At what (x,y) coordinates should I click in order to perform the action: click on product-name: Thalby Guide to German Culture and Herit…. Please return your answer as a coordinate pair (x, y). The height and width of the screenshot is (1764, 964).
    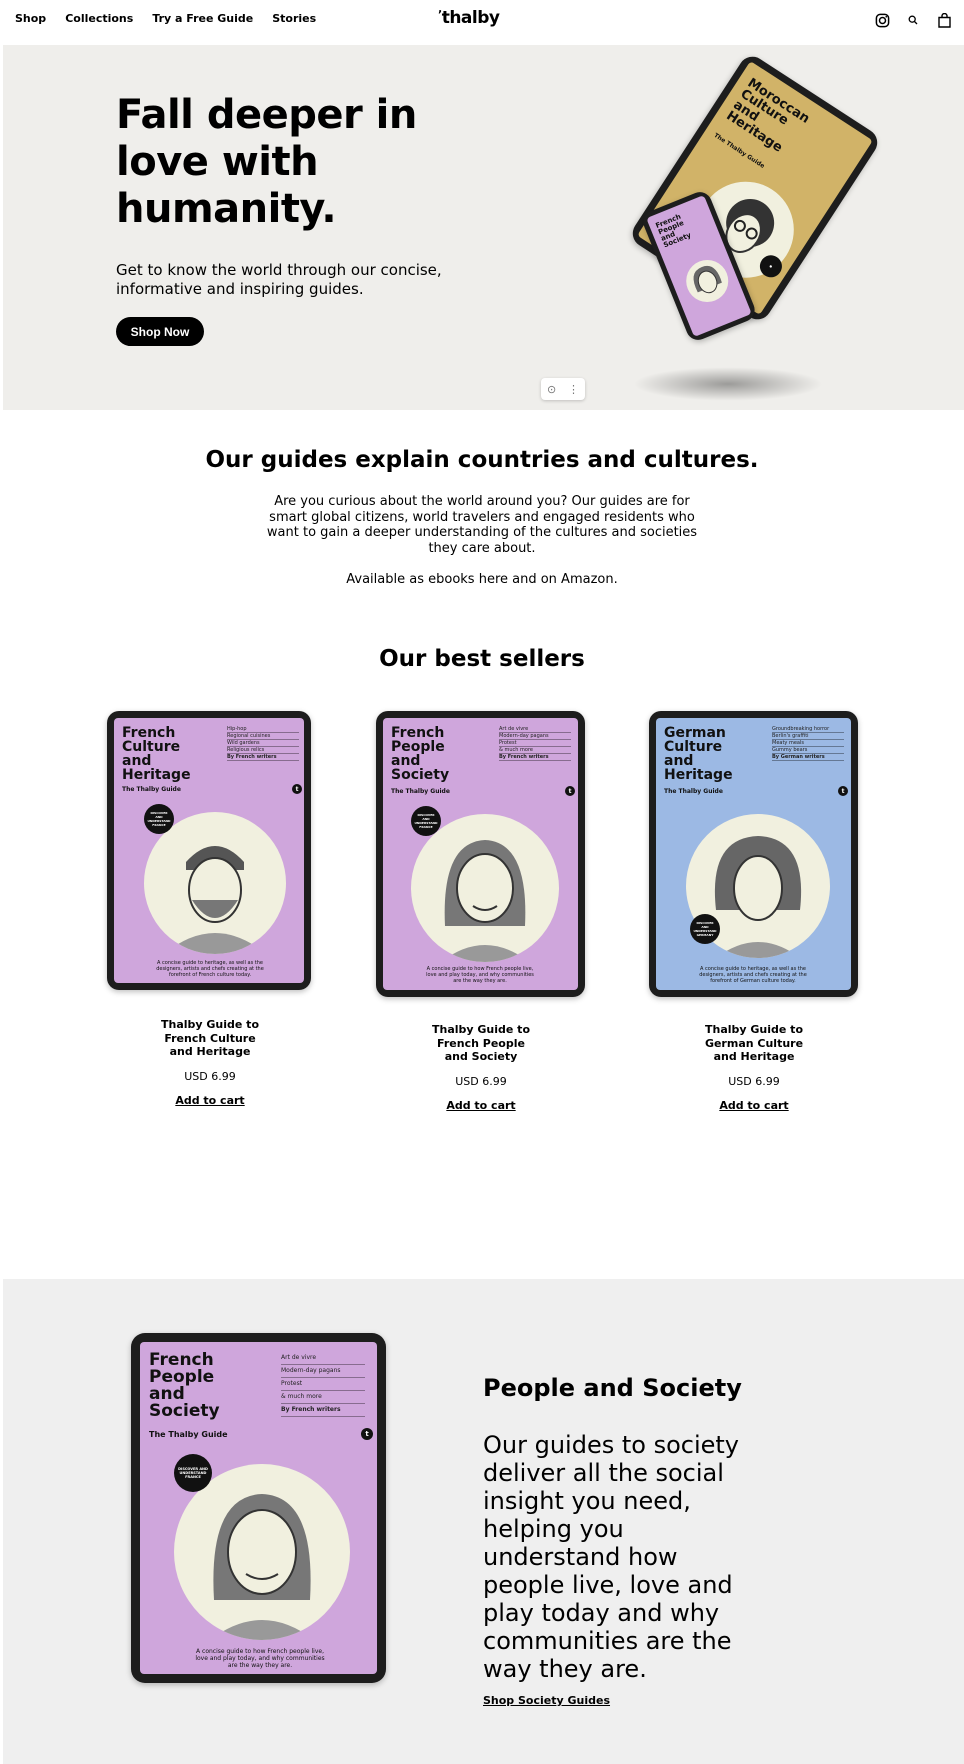
    Looking at the image, I should click on (754, 1043).